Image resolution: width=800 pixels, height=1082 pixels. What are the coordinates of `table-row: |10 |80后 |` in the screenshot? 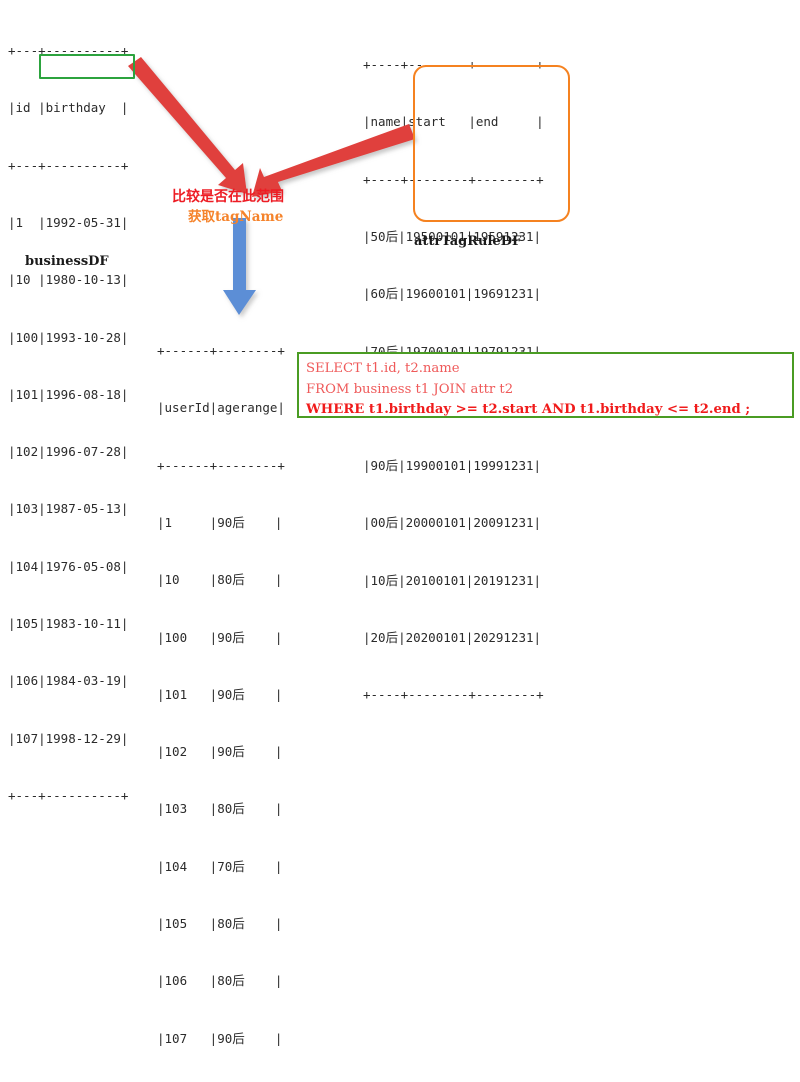 It's located at (220, 580).